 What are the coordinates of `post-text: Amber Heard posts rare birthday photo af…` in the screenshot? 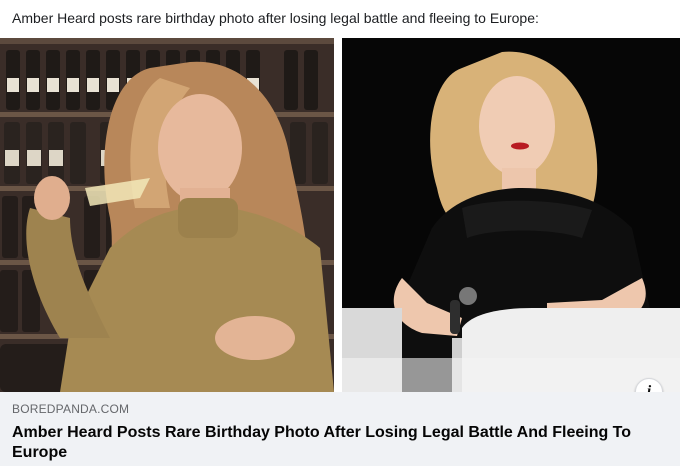 It's located at (275, 18).